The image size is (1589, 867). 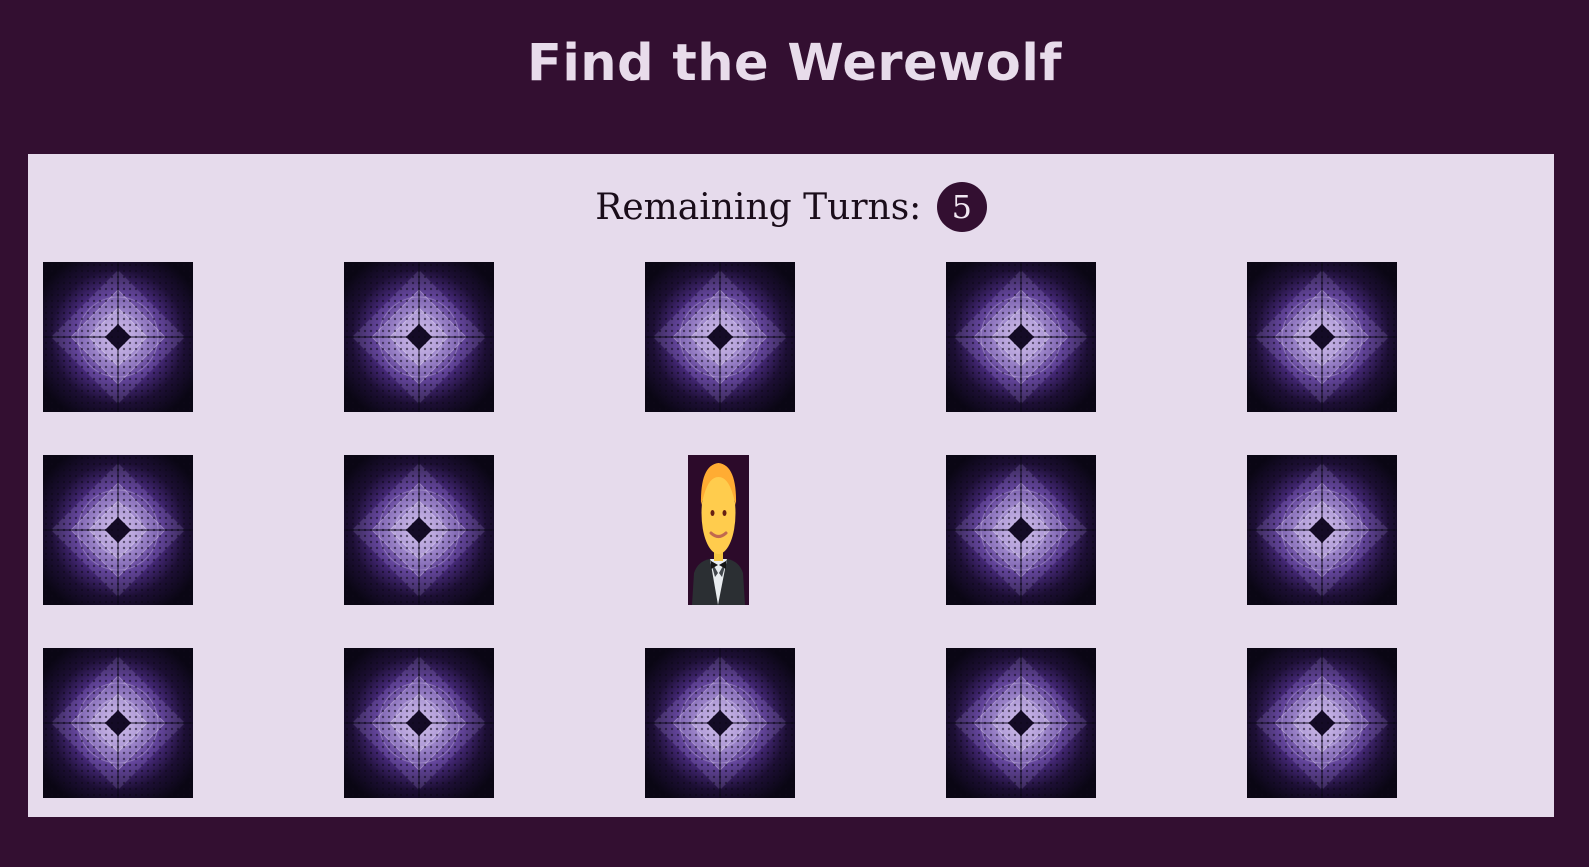 I want to click on remaining-turns: Remaining Turns: 5, so click(x=791, y=208).